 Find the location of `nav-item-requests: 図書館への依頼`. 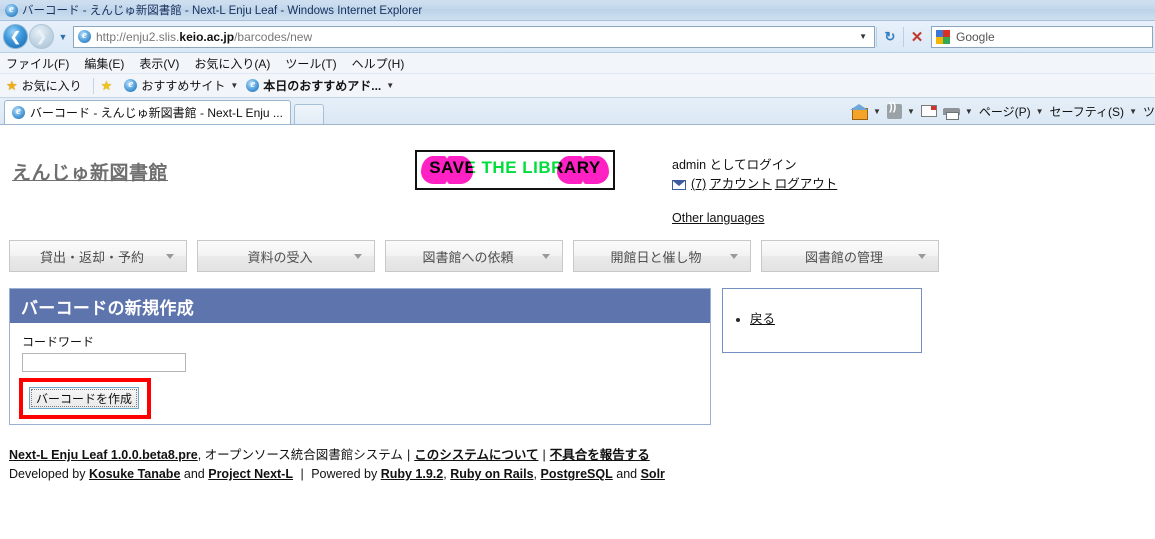

nav-item-requests: 図書館への依頼 is located at coordinates (474, 256).